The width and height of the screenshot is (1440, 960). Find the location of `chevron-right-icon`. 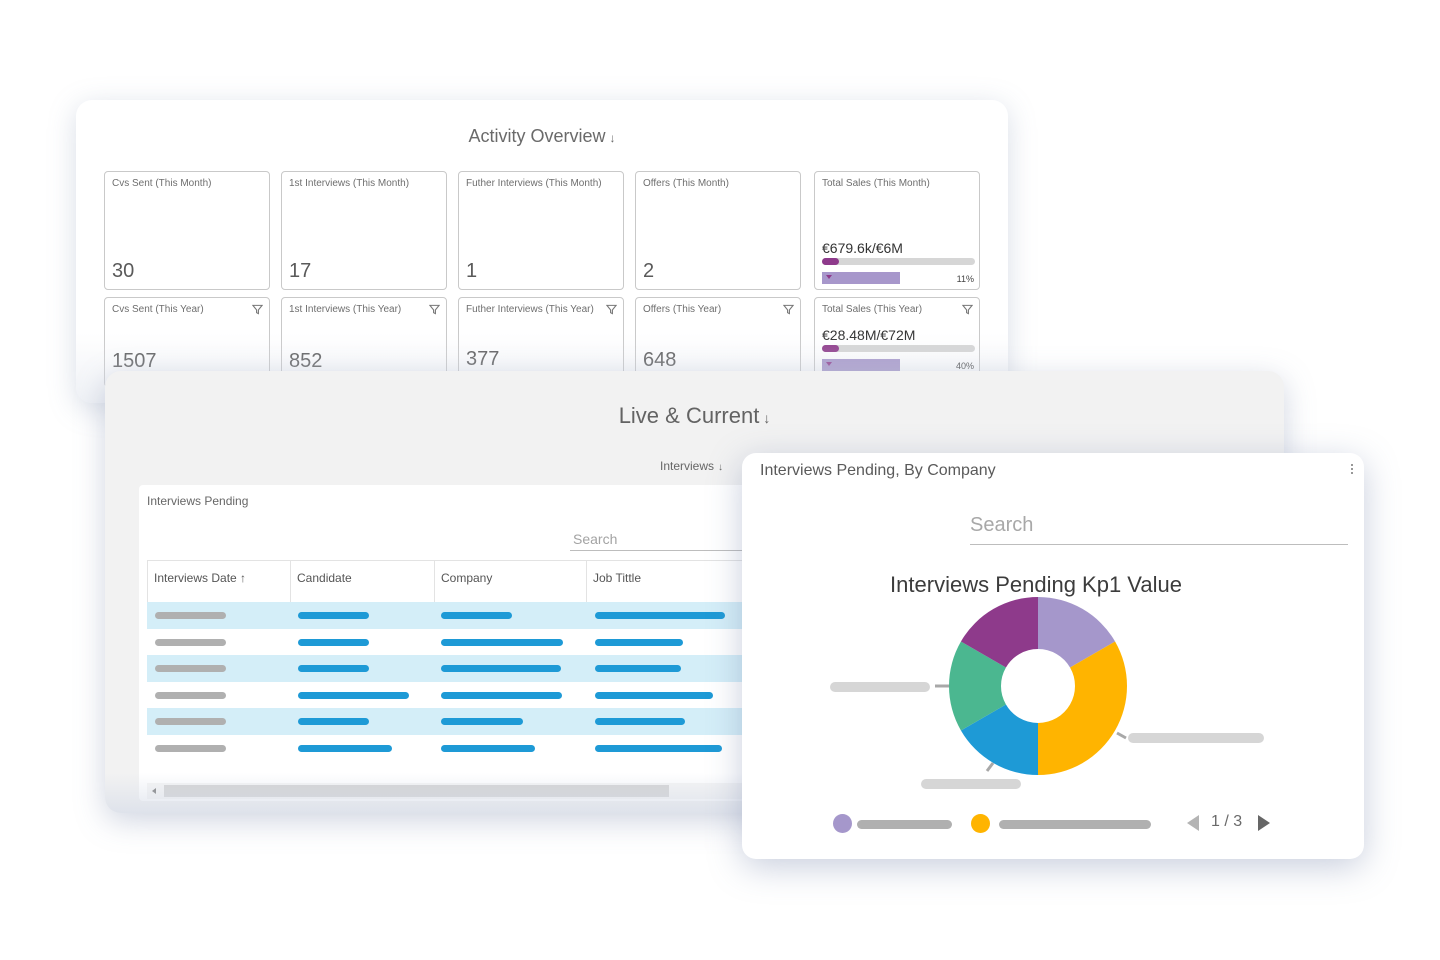

chevron-right-icon is located at coordinates (1264, 823).